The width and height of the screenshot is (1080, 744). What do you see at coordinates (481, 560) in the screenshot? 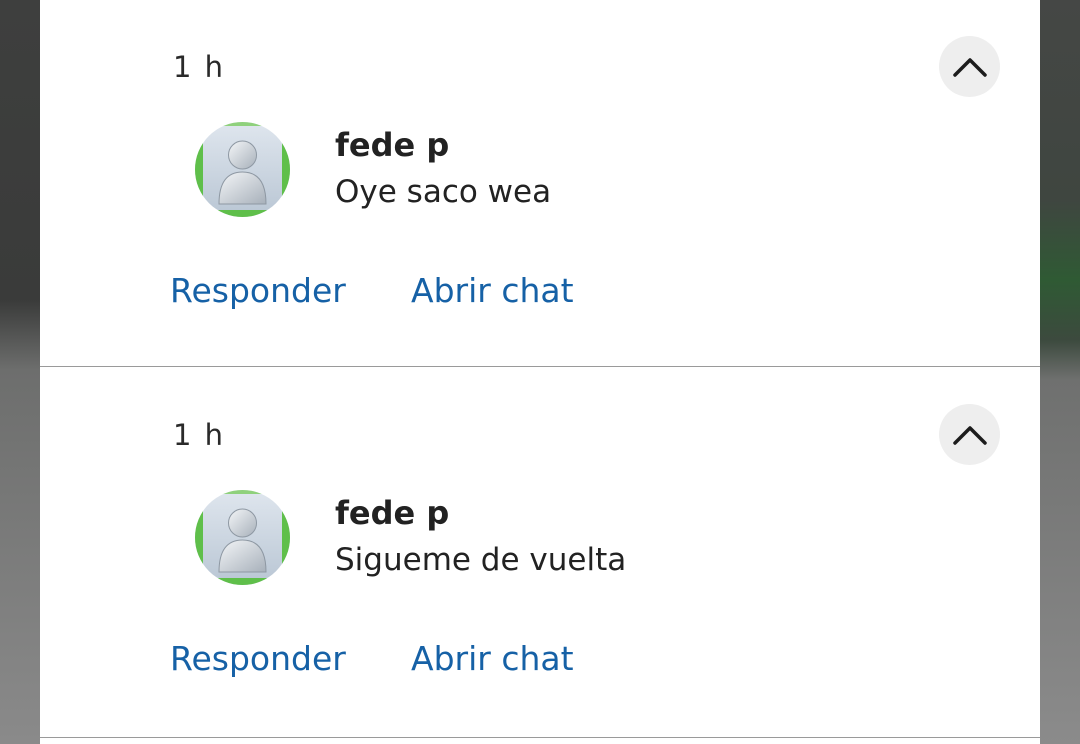
I see `message-text: Sigueme de vuelta` at bounding box center [481, 560].